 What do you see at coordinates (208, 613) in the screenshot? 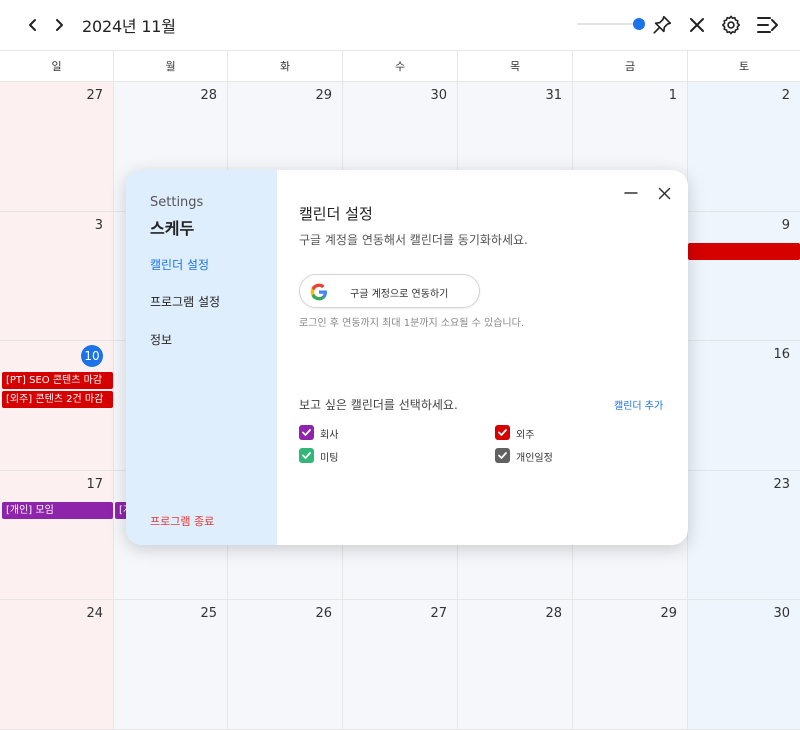
I see `day-number: 25` at bounding box center [208, 613].